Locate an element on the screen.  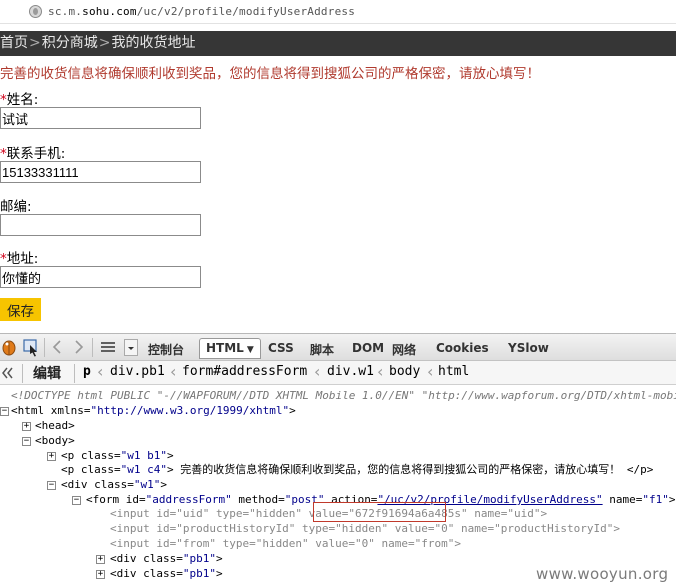
path-item-div-pb1: div.pb1 is located at coordinates (137, 371).